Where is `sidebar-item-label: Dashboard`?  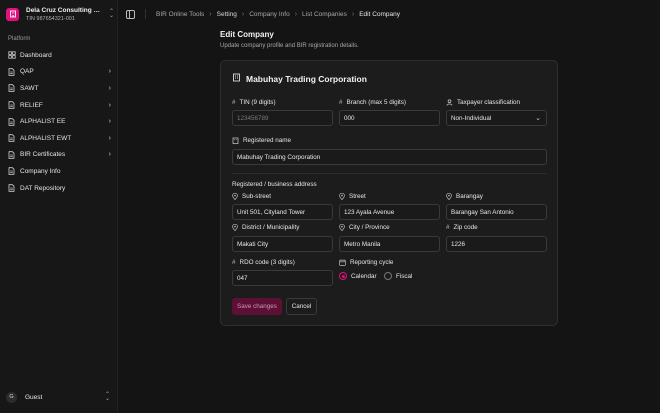 sidebar-item-label: Dashboard is located at coordinates (36, 55).